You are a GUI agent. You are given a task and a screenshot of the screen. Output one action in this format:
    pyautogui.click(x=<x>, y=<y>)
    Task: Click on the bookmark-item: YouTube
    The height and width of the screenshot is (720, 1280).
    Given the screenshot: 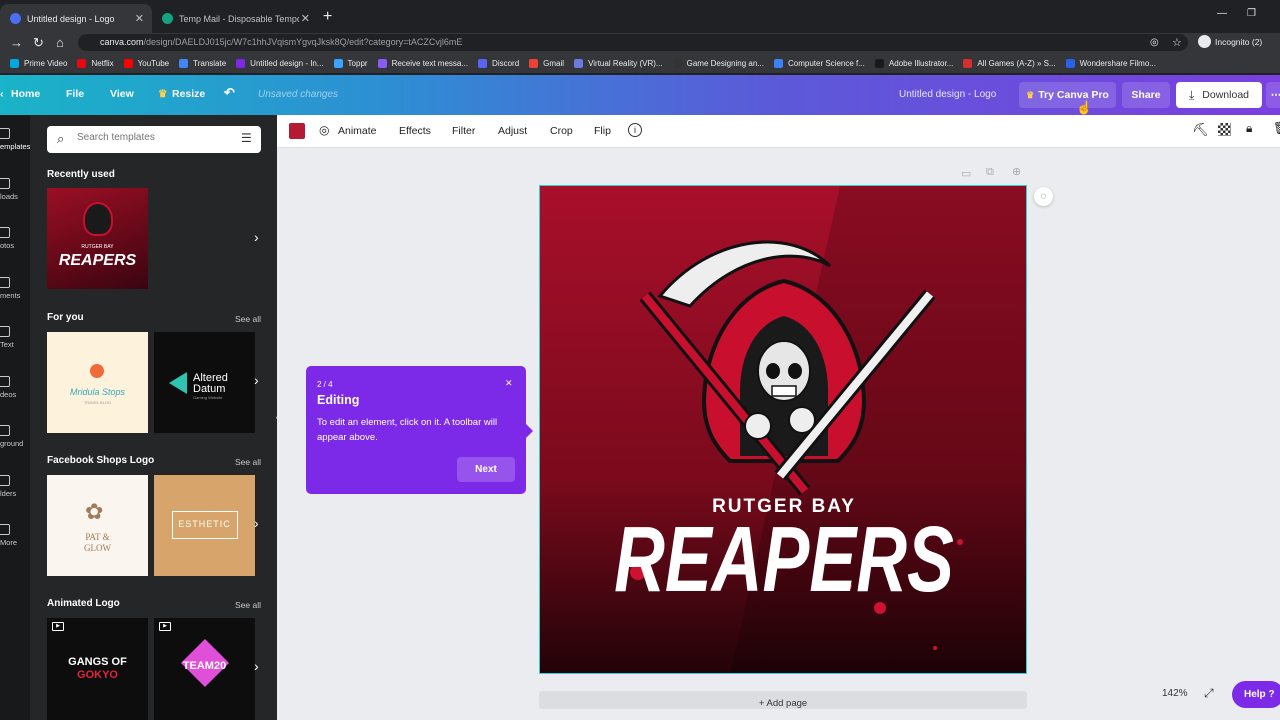 What is the action you would take?
    pyautogui.click(x=146, y=63)
    